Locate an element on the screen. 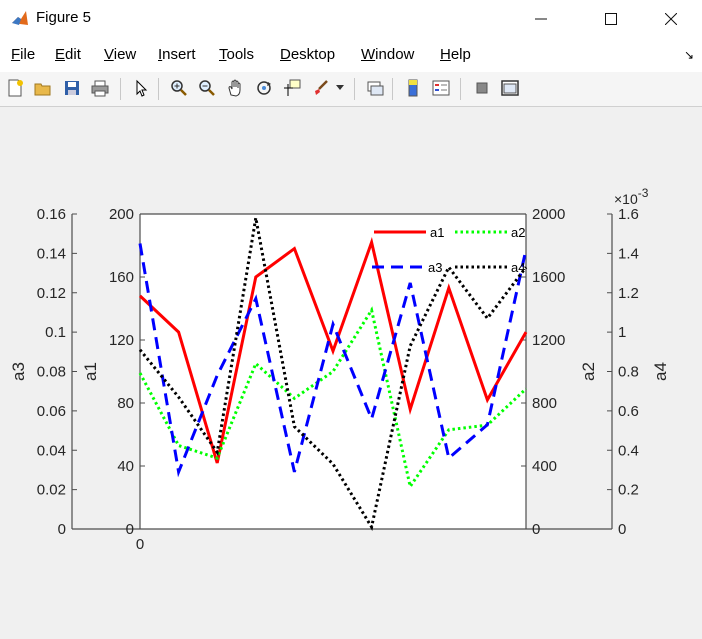  minimize-icon is located at coordinates (541, 19).